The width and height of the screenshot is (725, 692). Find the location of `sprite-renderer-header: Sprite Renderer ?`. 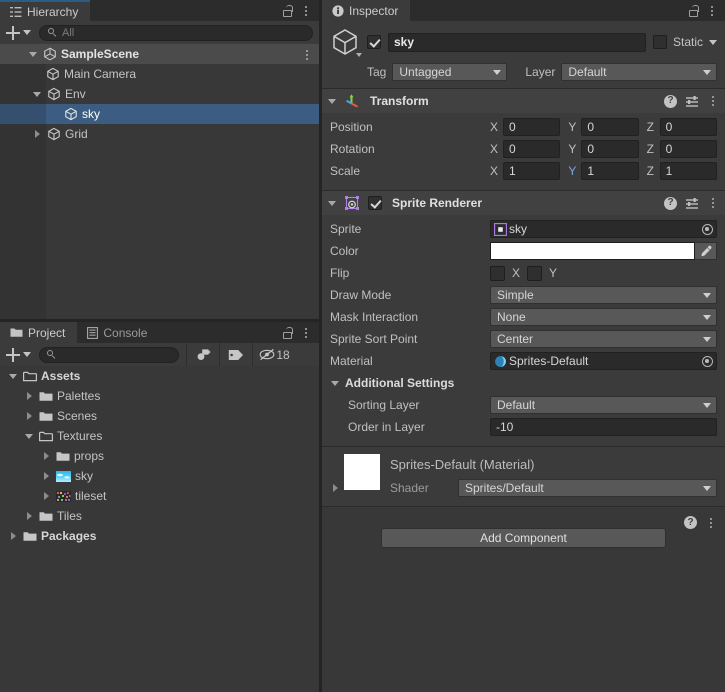

sprite-renderer-header: Sprite Renderer ? is located at coordinates (523, 203).